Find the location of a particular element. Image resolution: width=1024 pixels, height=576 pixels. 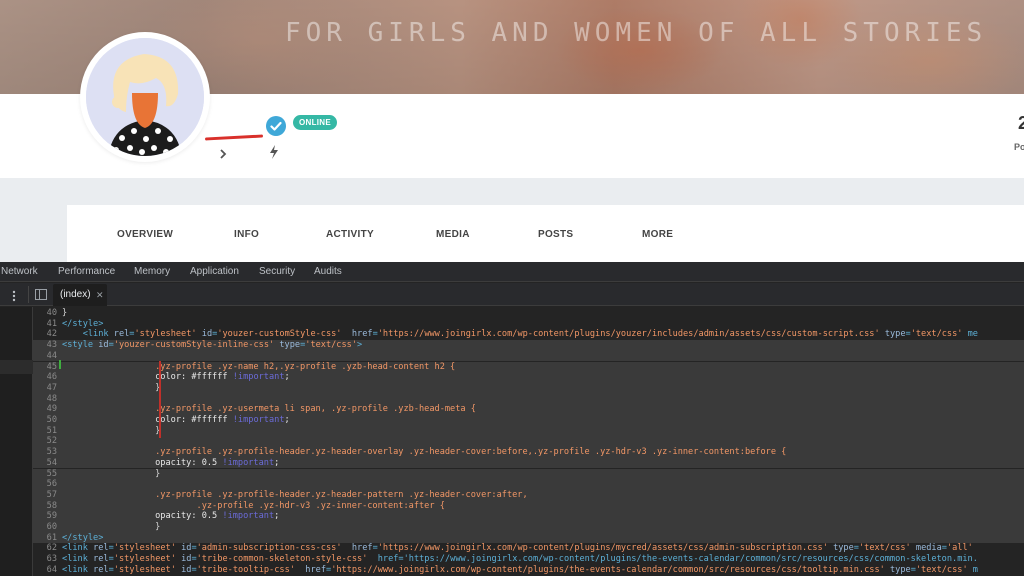

line-number: 55 is located at coordinates (51, 473).